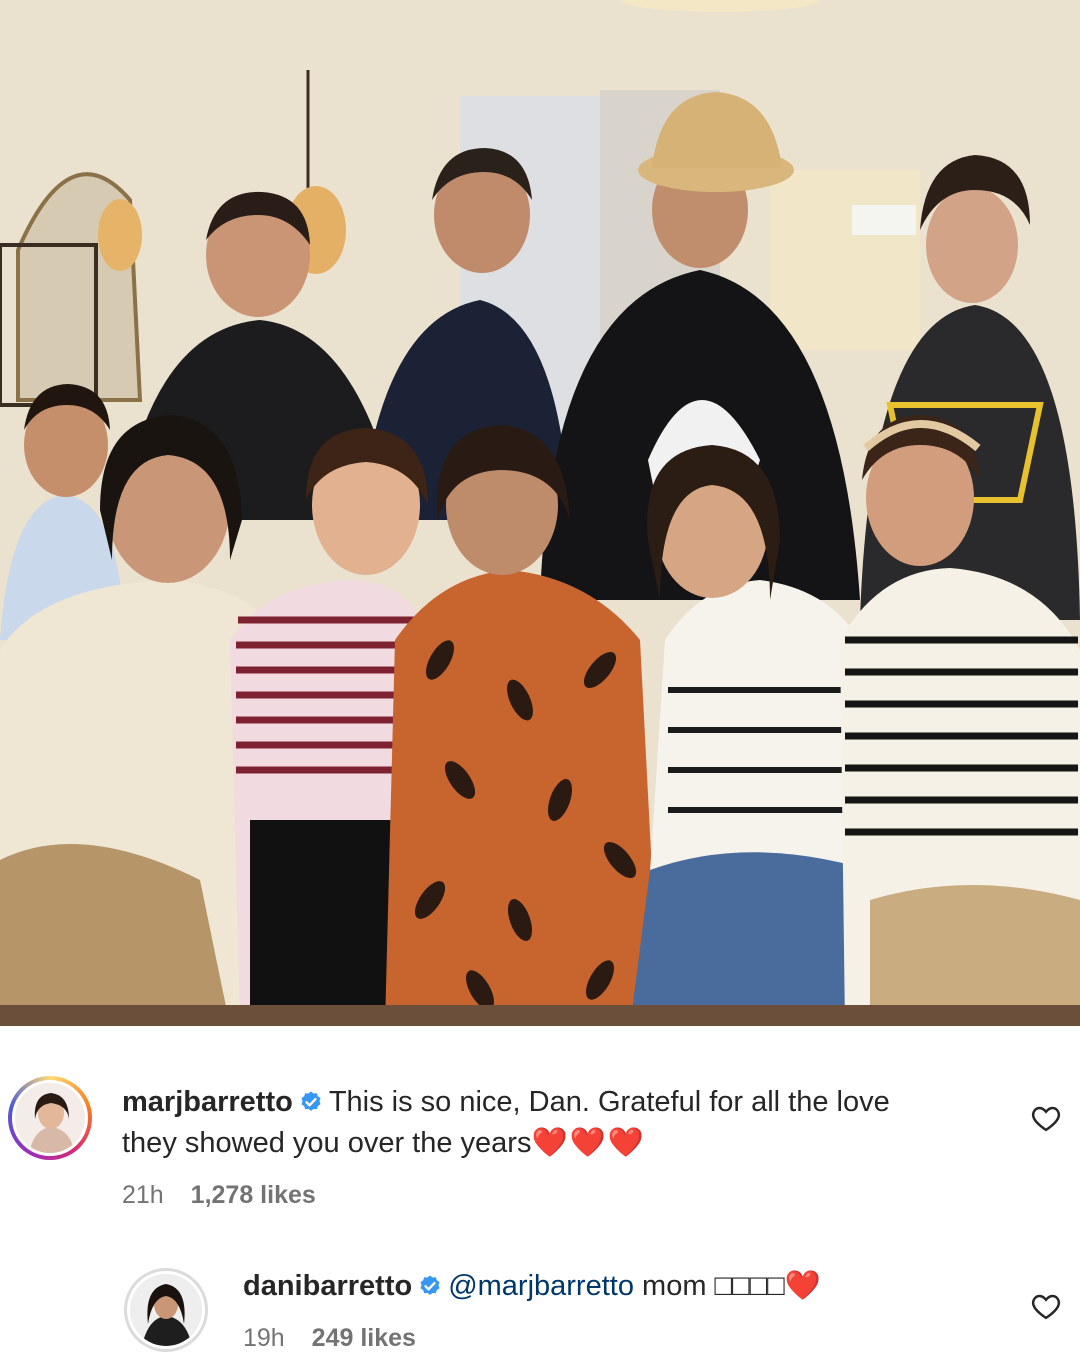 This screenshot has height=1353, width=1080. I want to click on heart-emoji: ❤️❤️❤️, so click(588, 1143).